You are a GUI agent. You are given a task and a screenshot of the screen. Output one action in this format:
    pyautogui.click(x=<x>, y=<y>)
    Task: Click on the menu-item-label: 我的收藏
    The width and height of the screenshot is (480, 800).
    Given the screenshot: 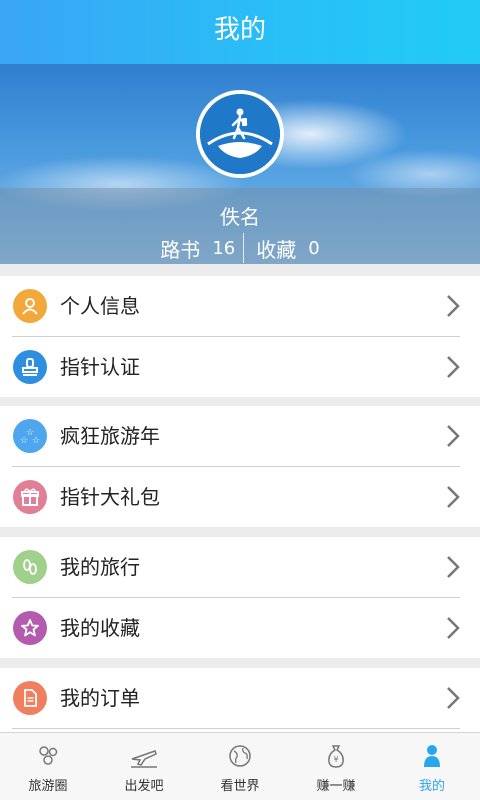 What is the action you would take?
    pyautogui.click(x=100, y=628)
    